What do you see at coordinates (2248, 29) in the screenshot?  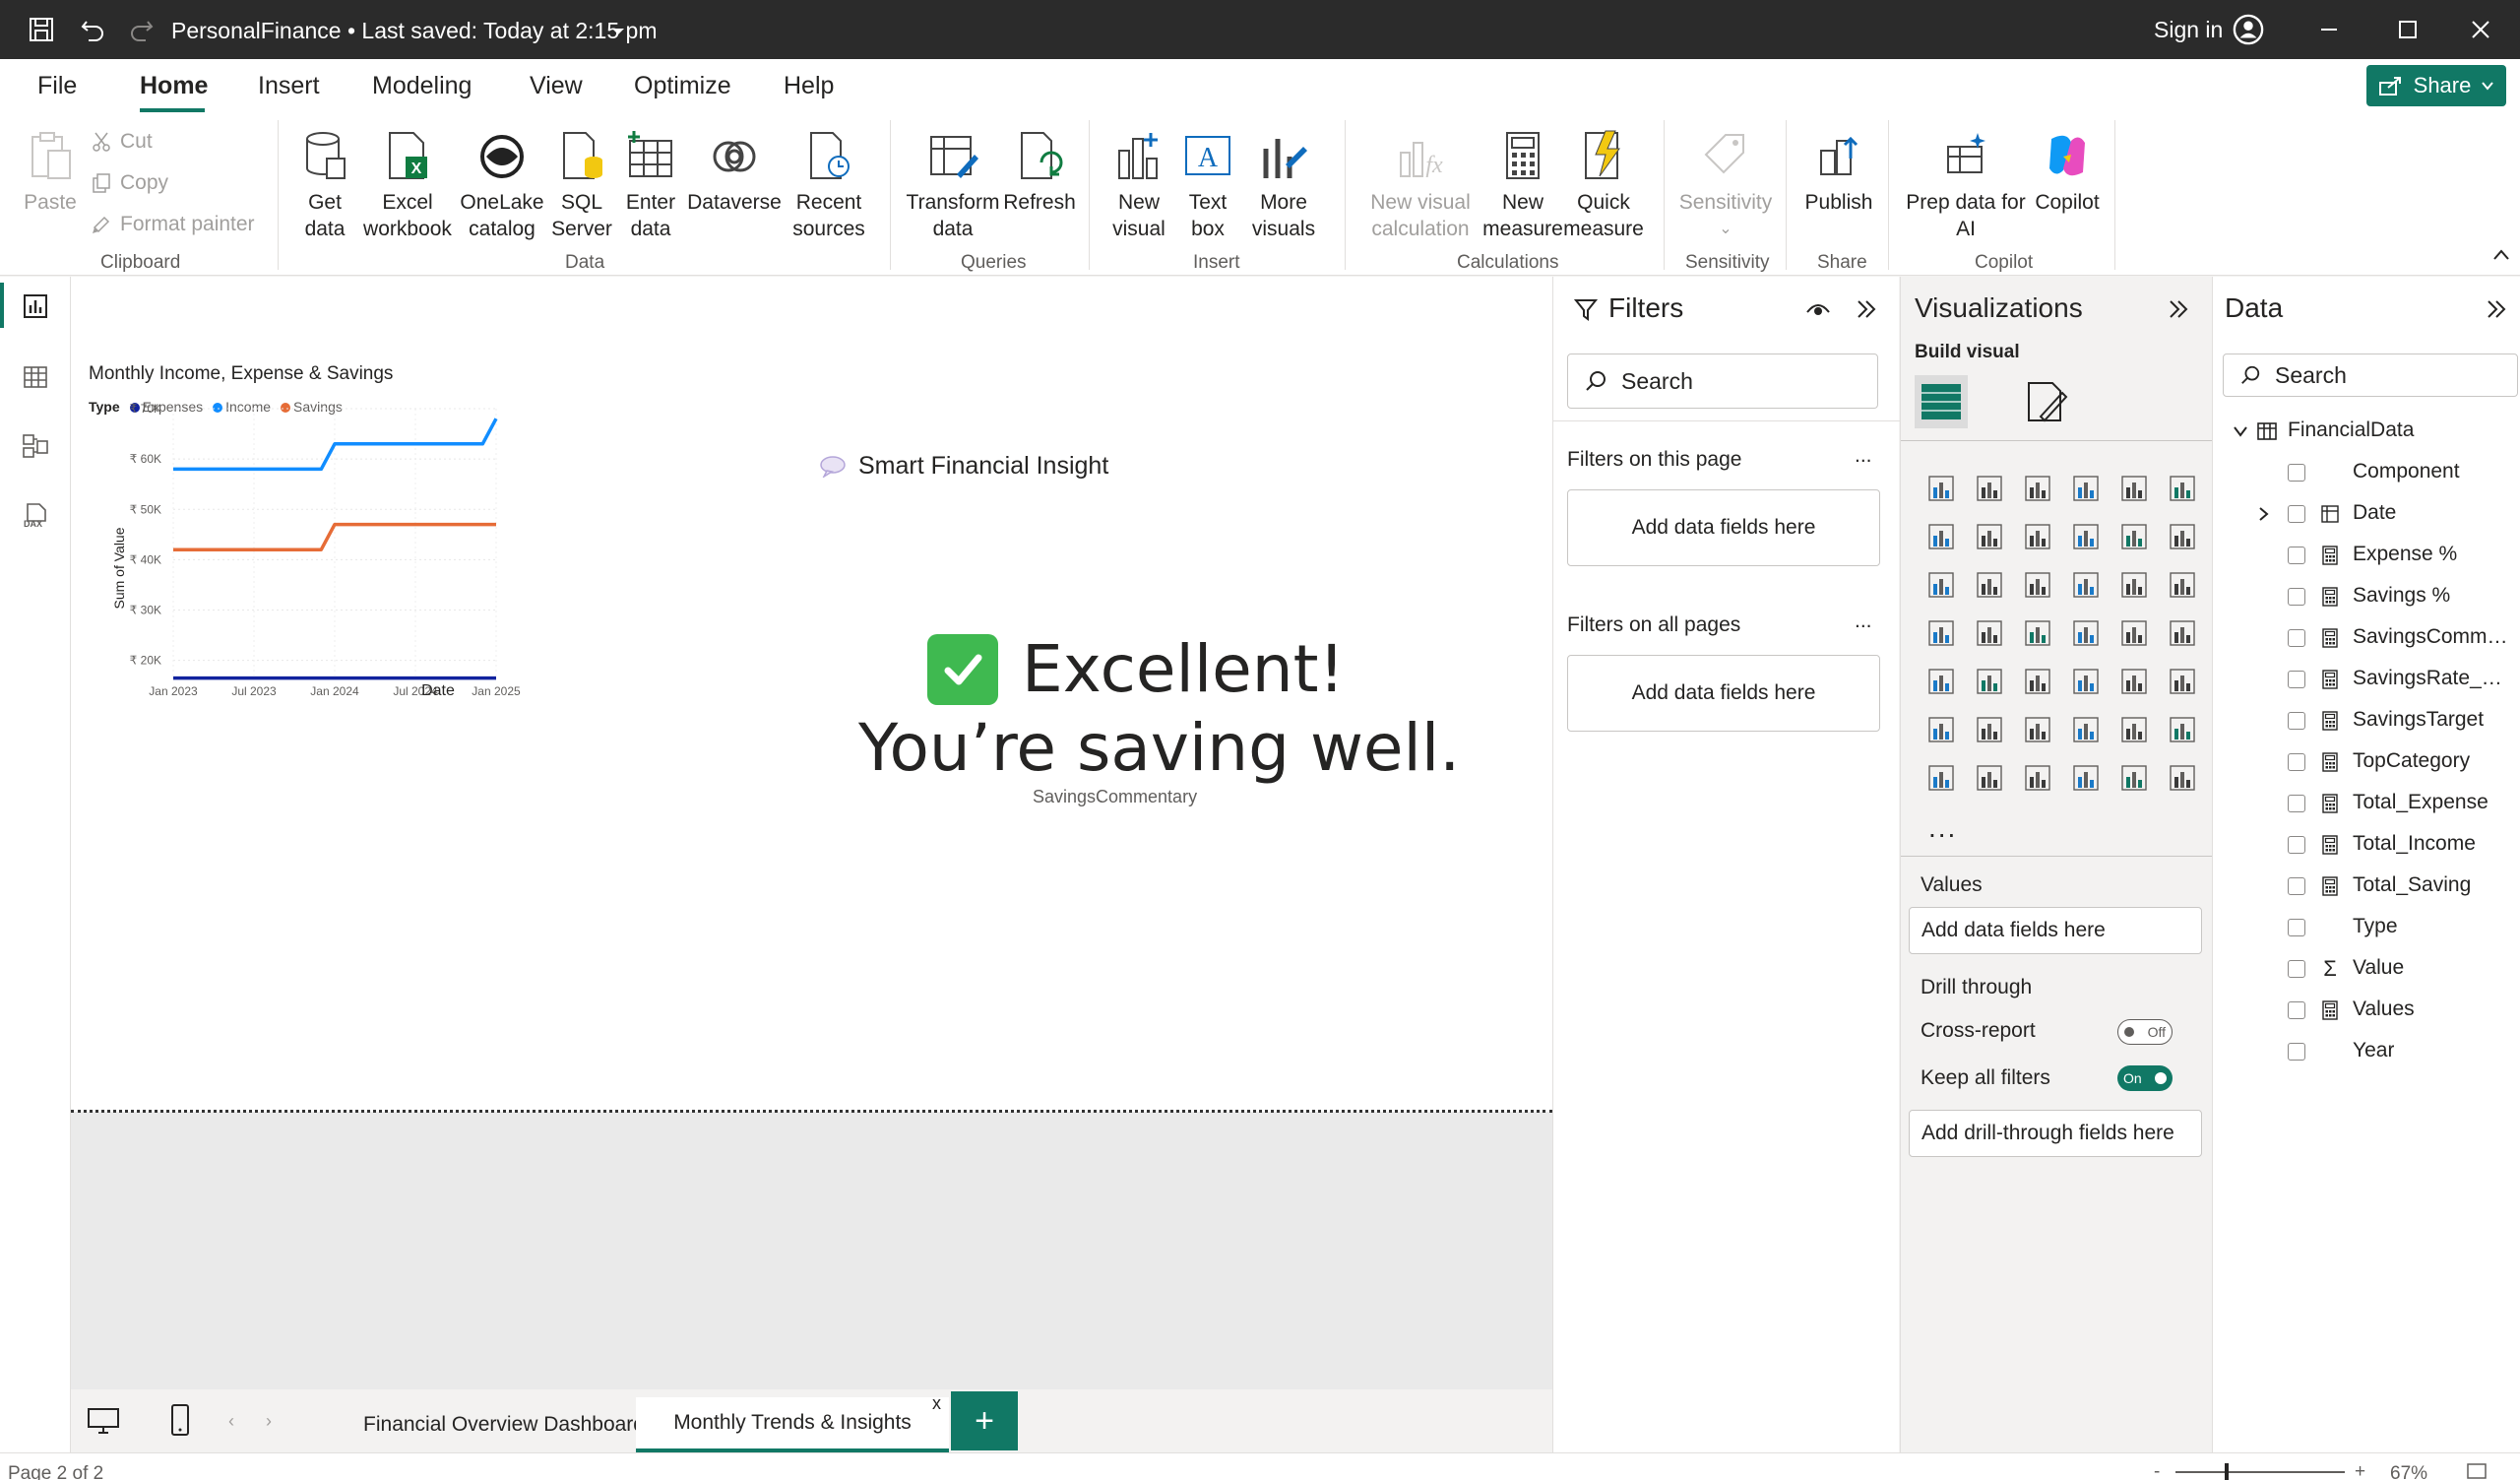 I see `account-icon` at bounding box center [2248, 29].